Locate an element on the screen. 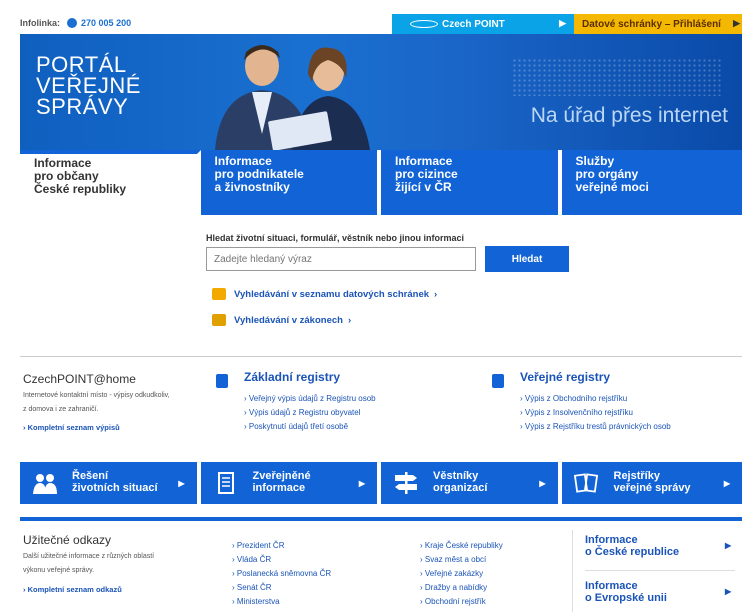  published-info-button: Zveřejněné informace ▶ is located at coordinates (290, 483).